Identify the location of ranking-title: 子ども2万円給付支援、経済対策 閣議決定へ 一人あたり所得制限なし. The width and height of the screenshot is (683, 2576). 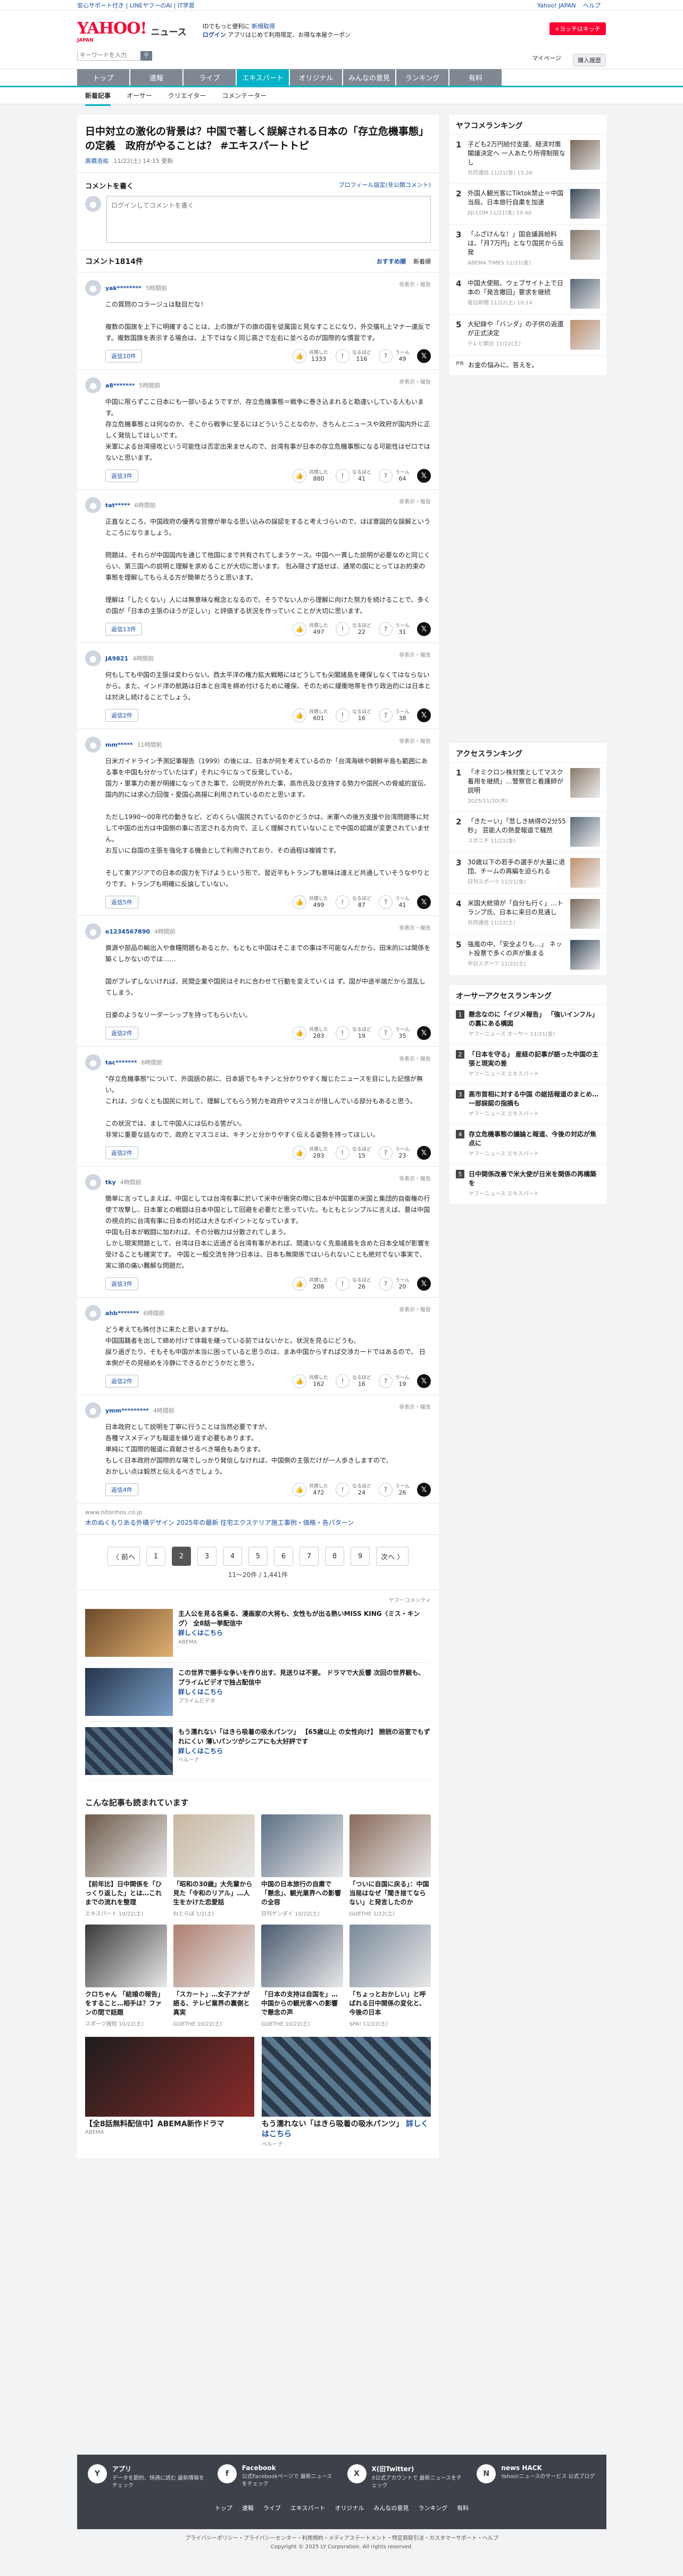
(517, 153).